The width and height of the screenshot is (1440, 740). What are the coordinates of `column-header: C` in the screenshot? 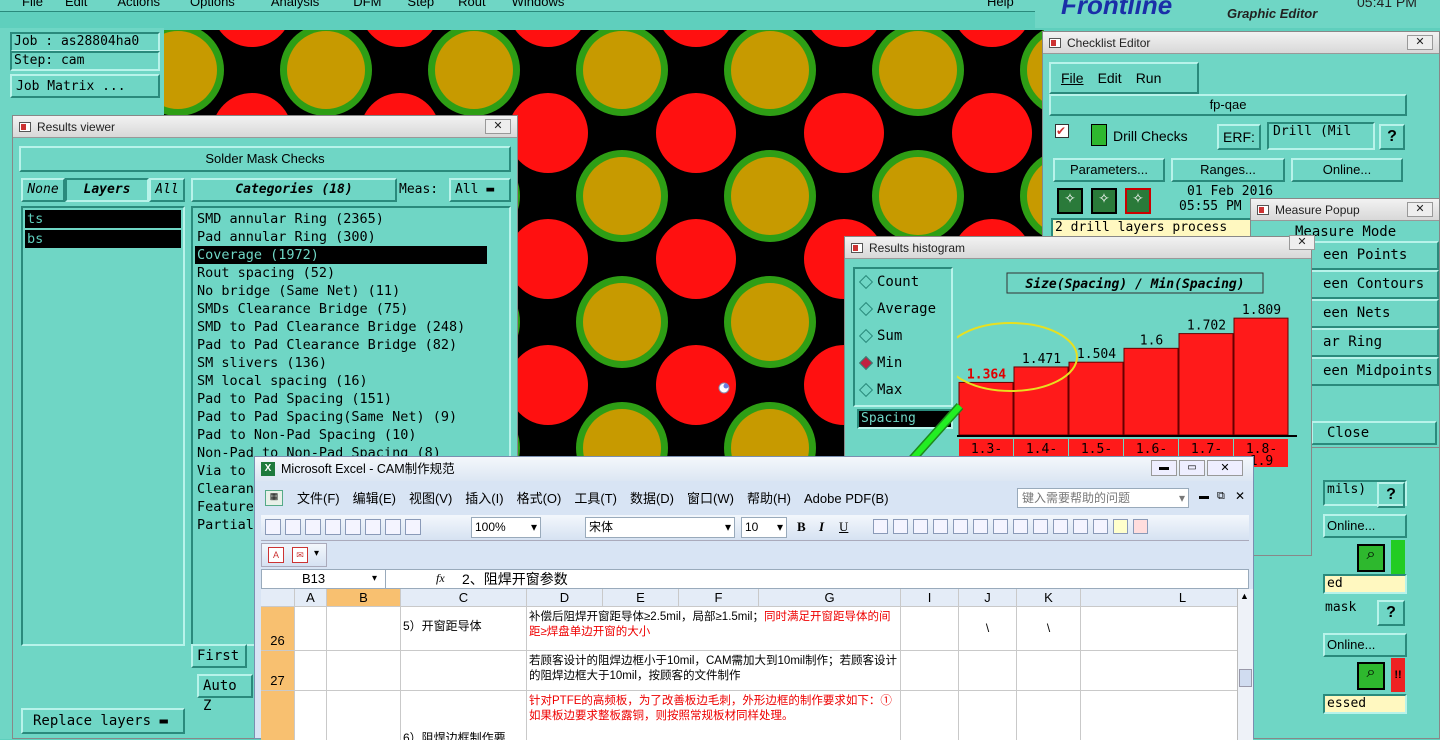 It's located at (464, 598).